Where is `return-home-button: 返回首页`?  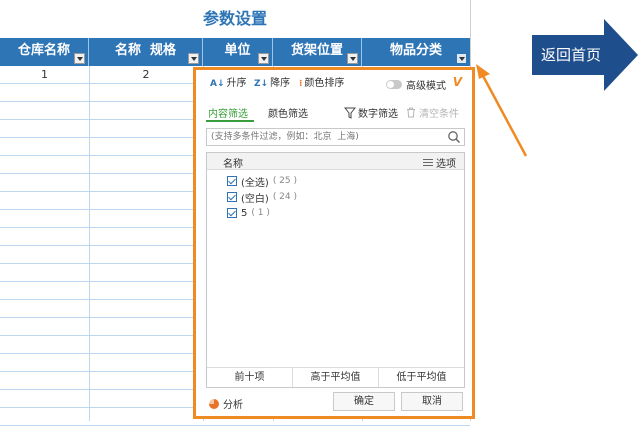
return-home-button: 返回首页 is located at coordinates (585, 55).